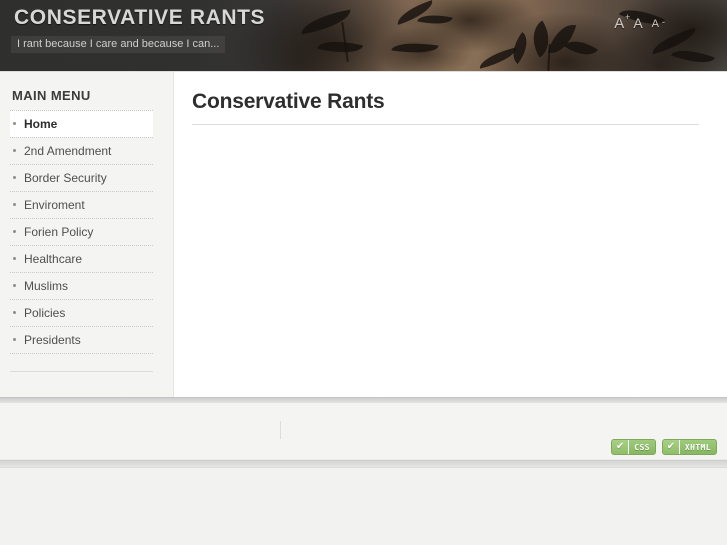 The image size is (727, 545). I want to click on site-title: CONSERVATIVE RANTS, so click(140, 17).